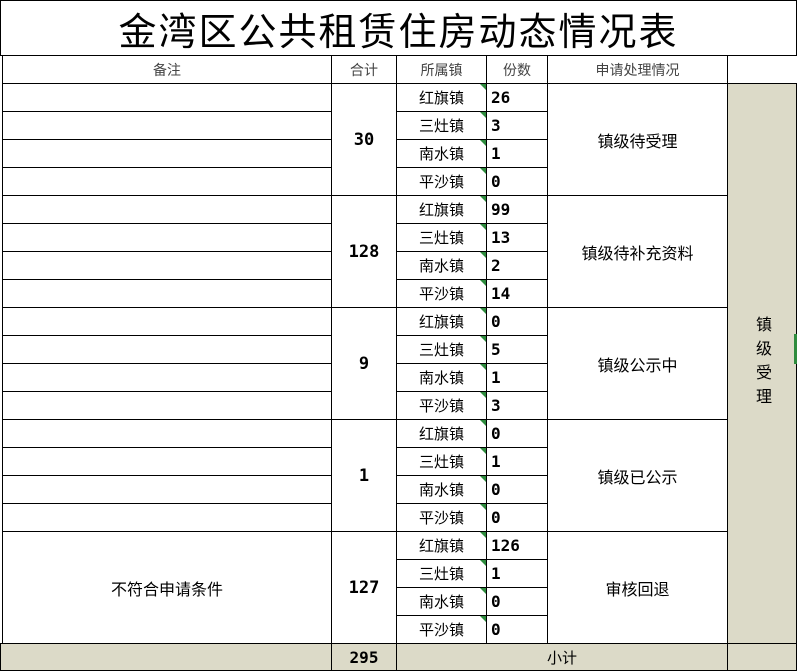 This screenshot has width=797, height=671. Describe the element at coordinates (364, 475) in the screenshot. I see `group-total: 1` at that location.